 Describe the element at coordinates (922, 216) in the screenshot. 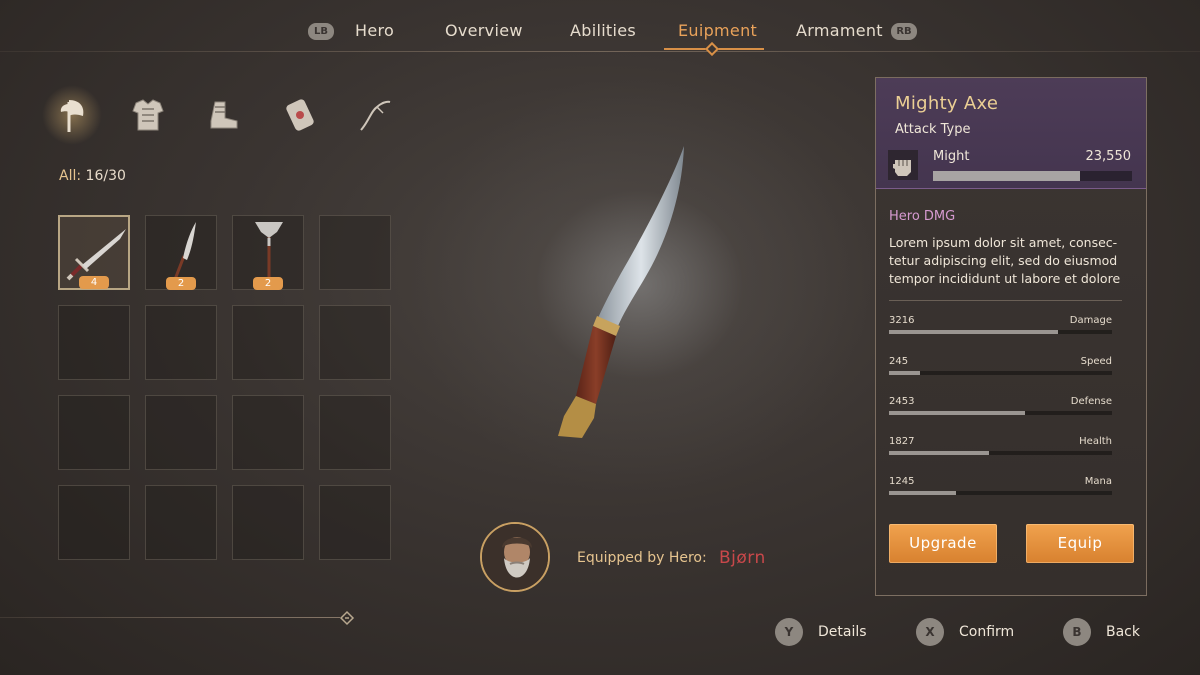

I see `hero-dmg-title: Hero DMG` at that location.